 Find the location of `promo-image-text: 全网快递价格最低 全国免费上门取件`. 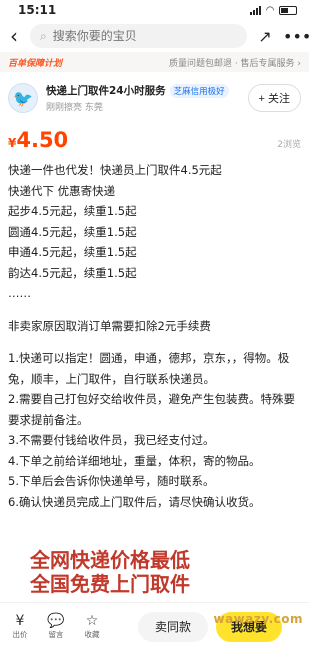

promo-image-text: 全网快递价格最低 全国免费上门取件 is located at coordinates (110, 572).